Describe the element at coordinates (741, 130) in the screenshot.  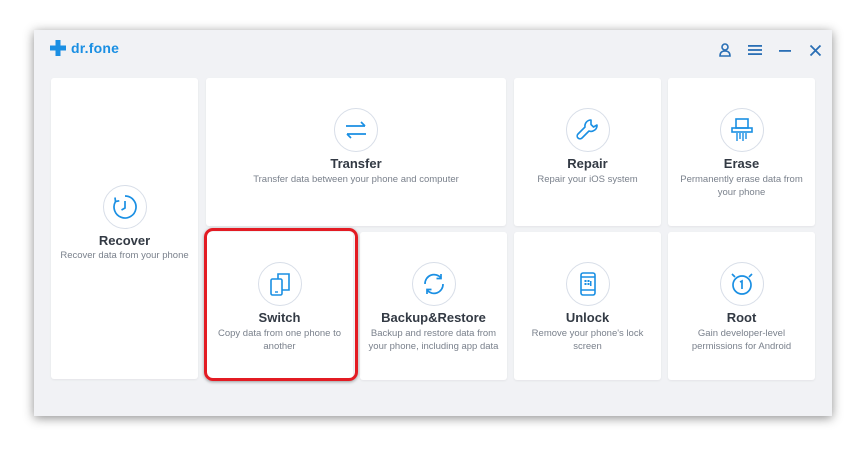
I see `shredder-icon` at that location.